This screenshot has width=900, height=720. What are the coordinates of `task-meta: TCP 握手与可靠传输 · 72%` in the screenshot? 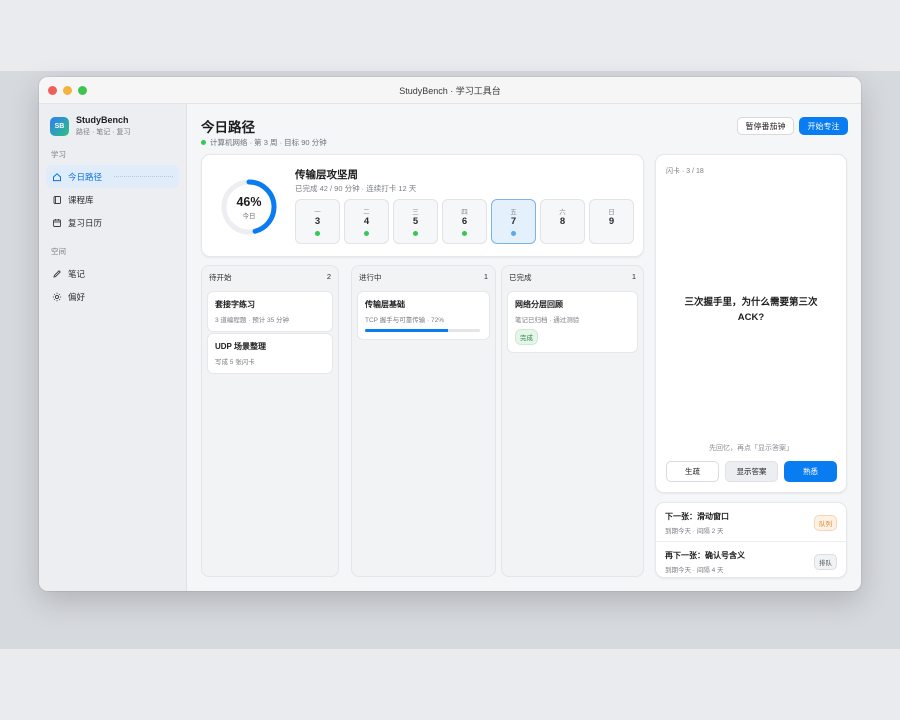 It's located at (404, 320).